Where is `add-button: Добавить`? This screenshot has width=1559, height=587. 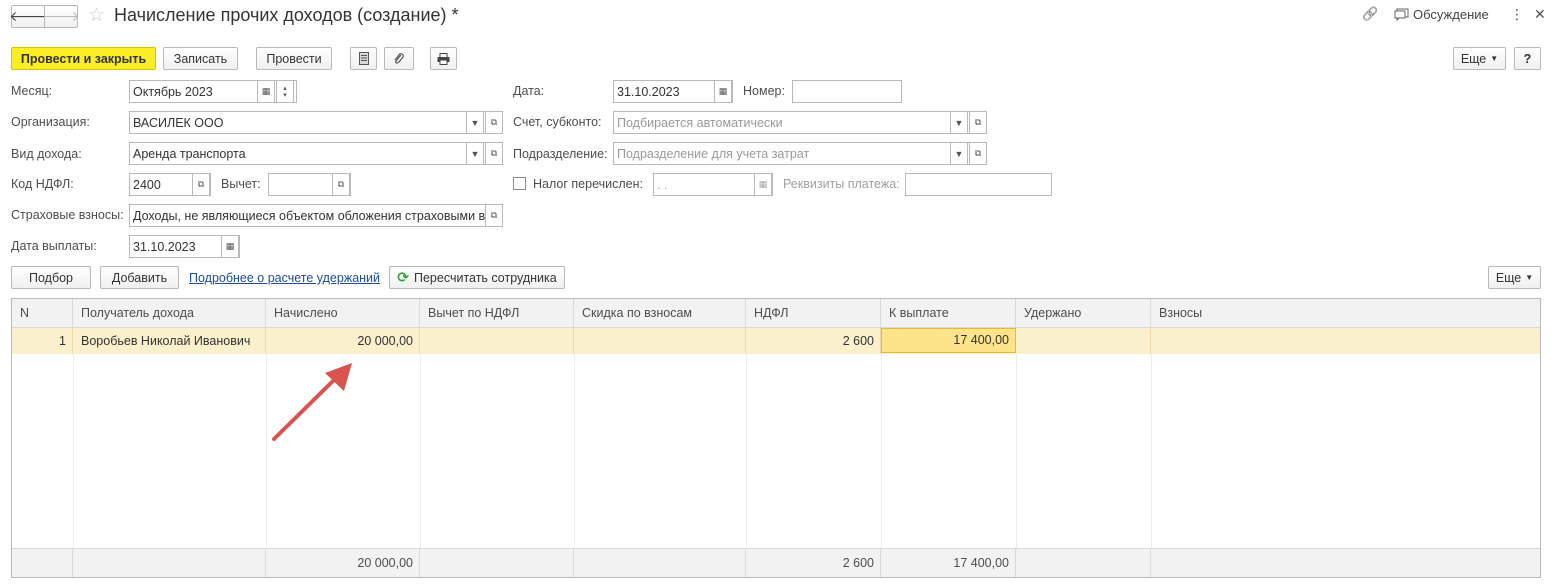 add-button: Добавить is located at coordinates (139, 277).